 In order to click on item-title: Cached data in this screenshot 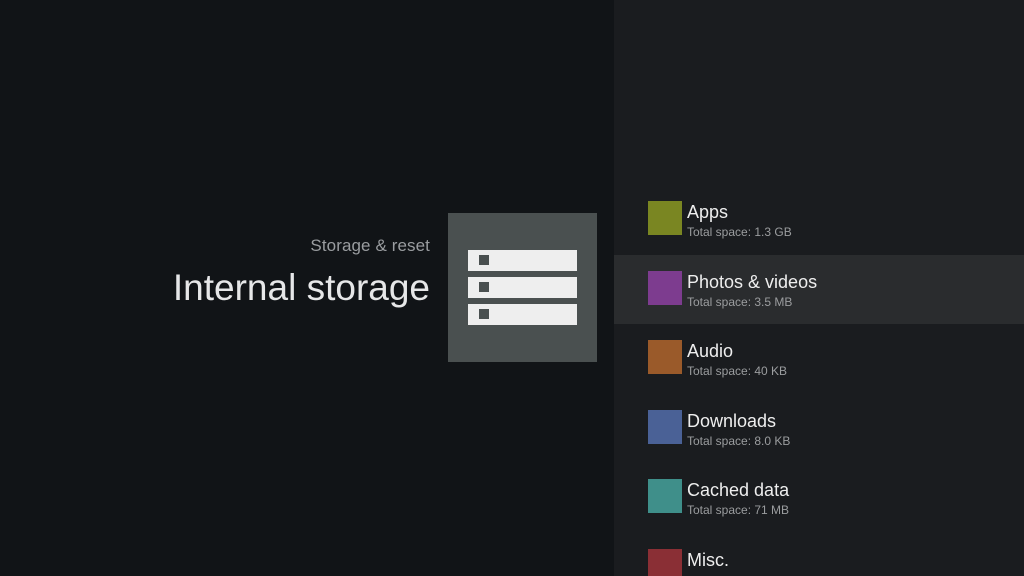, I will do `click(738, 490)`.